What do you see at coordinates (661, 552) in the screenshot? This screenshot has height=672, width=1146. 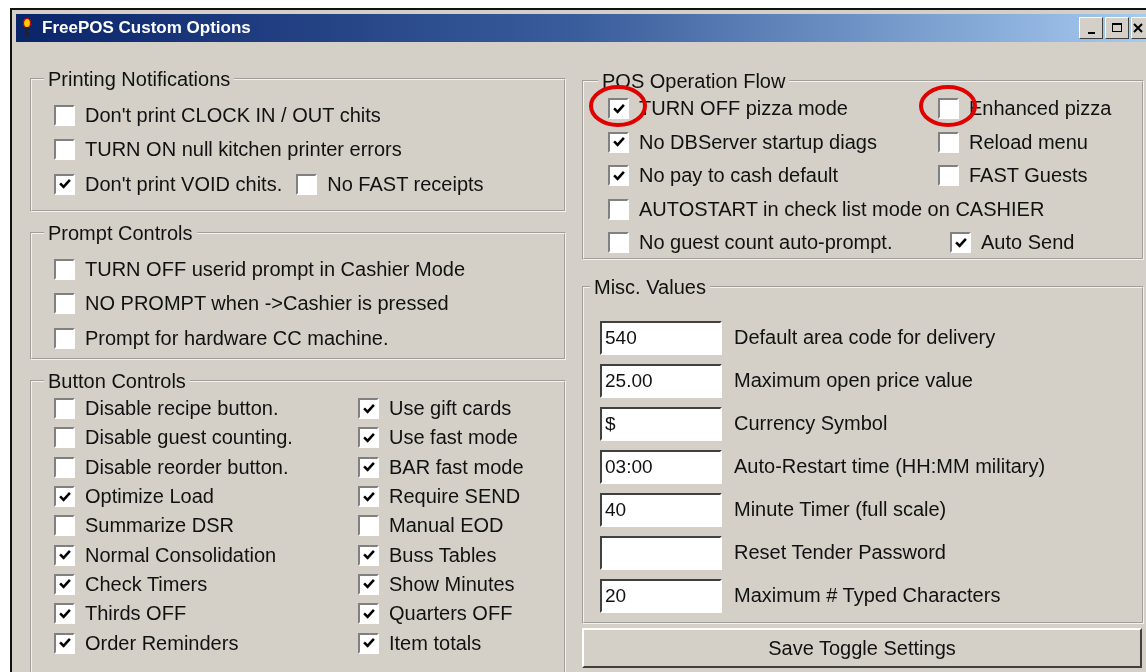 I see `input-field` at bounding box center [661, 552].